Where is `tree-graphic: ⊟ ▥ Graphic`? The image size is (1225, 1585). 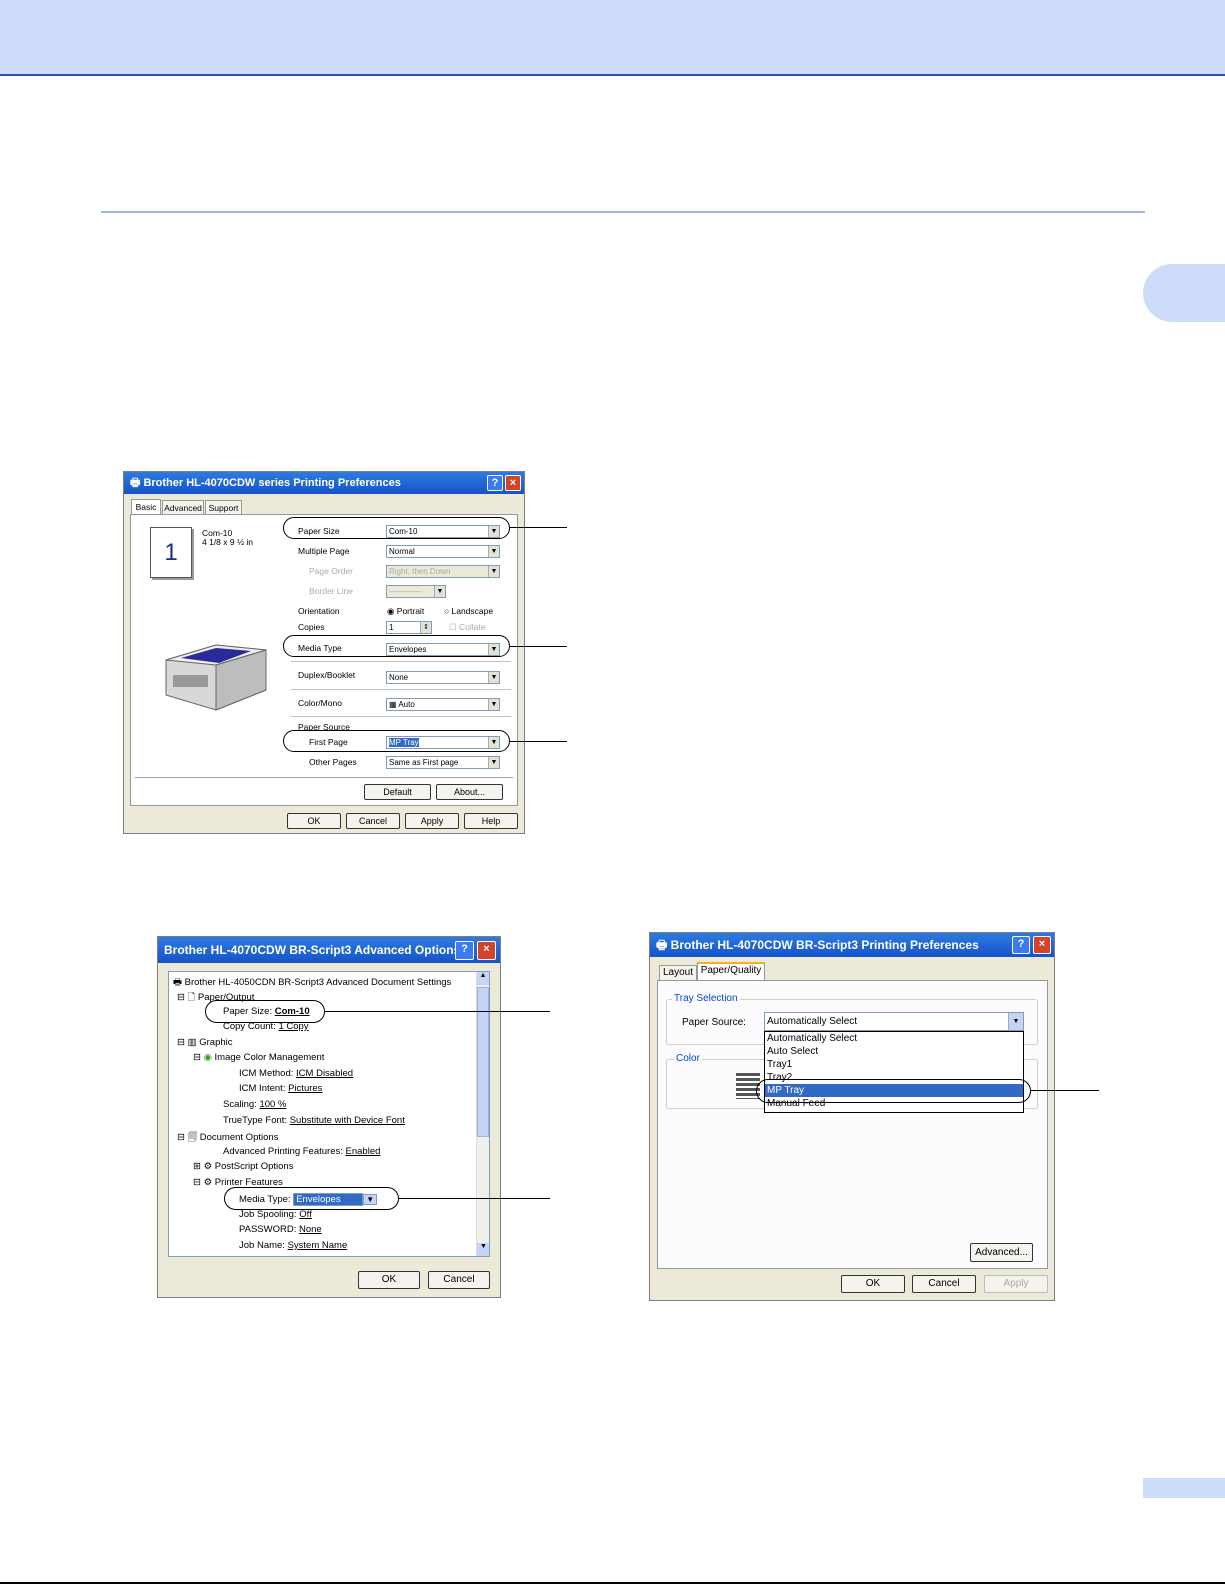 tree-graphic: ⊟ ▥ Graphic is located at coordinates (205, 1042).